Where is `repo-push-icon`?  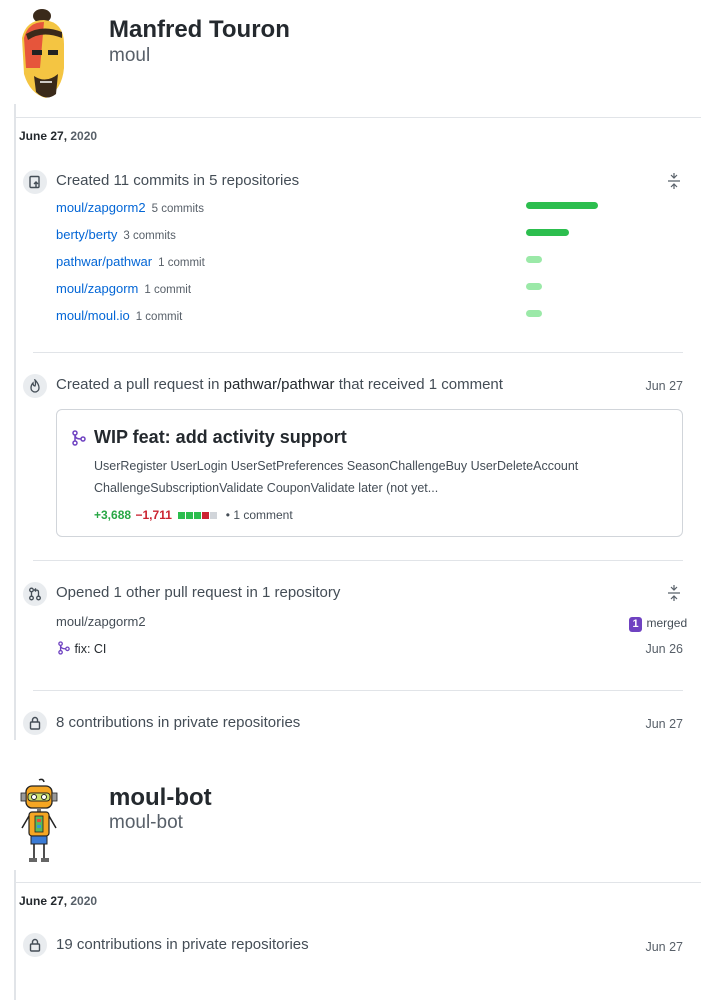 repo-push-icon is located at coordinates (34, 182).